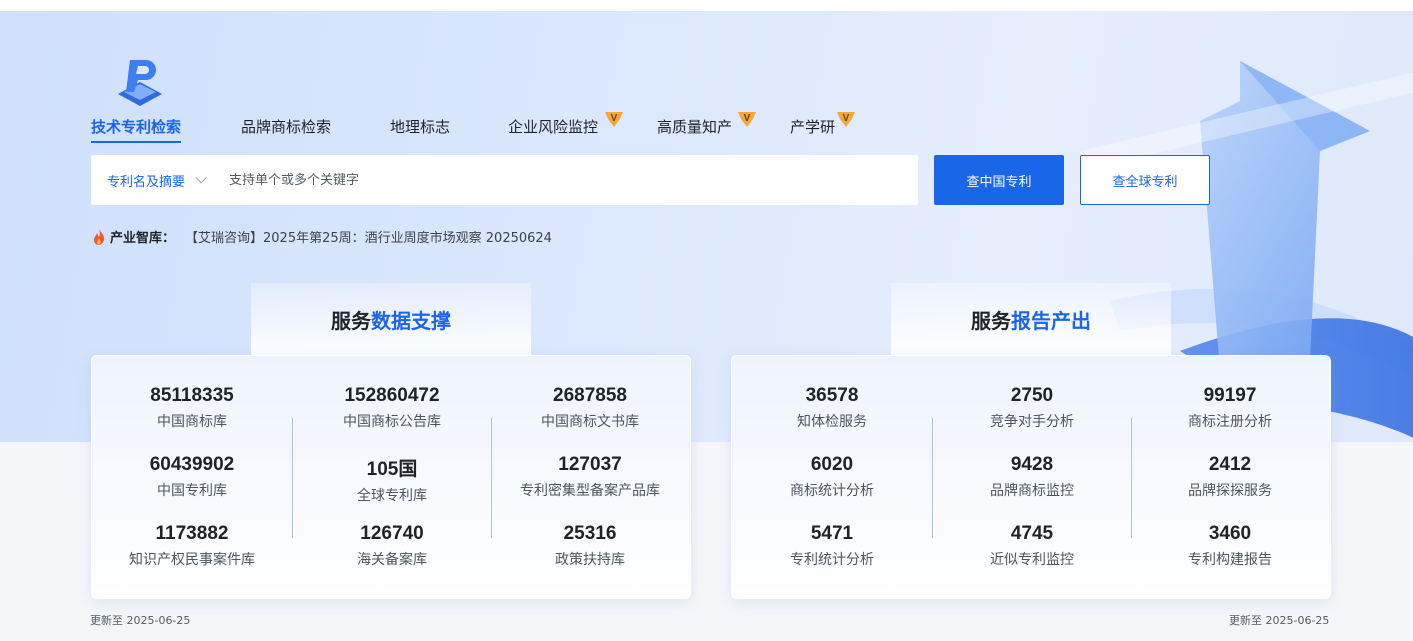 The height and width of the screenshot is (641, 1413). Describe the element at coordinates (392, 533) in the screenshot. I see `stat-value: 126740` at that location.